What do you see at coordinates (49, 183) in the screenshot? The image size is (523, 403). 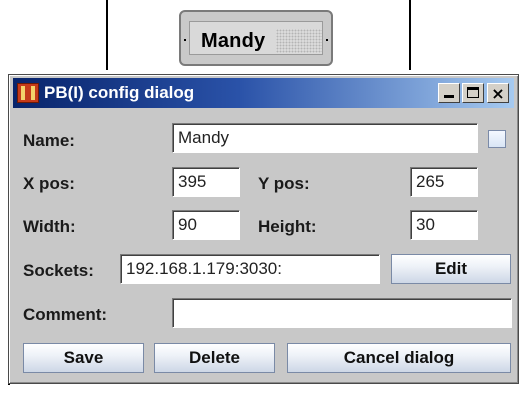 I see `xpos-label: X pos:` at bounding box center [49, 183].